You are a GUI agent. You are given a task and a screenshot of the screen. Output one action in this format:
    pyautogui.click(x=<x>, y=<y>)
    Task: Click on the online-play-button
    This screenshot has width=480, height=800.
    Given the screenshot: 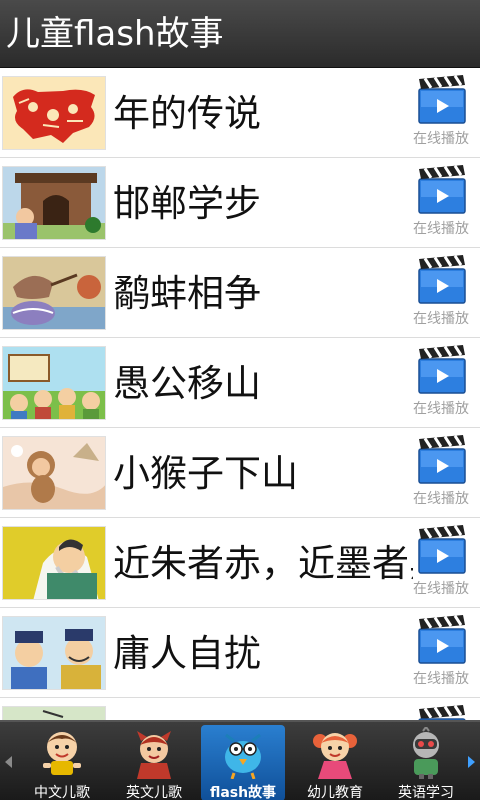 What is the action you would take?
    pyautogui.click(x=441, y=712)
    